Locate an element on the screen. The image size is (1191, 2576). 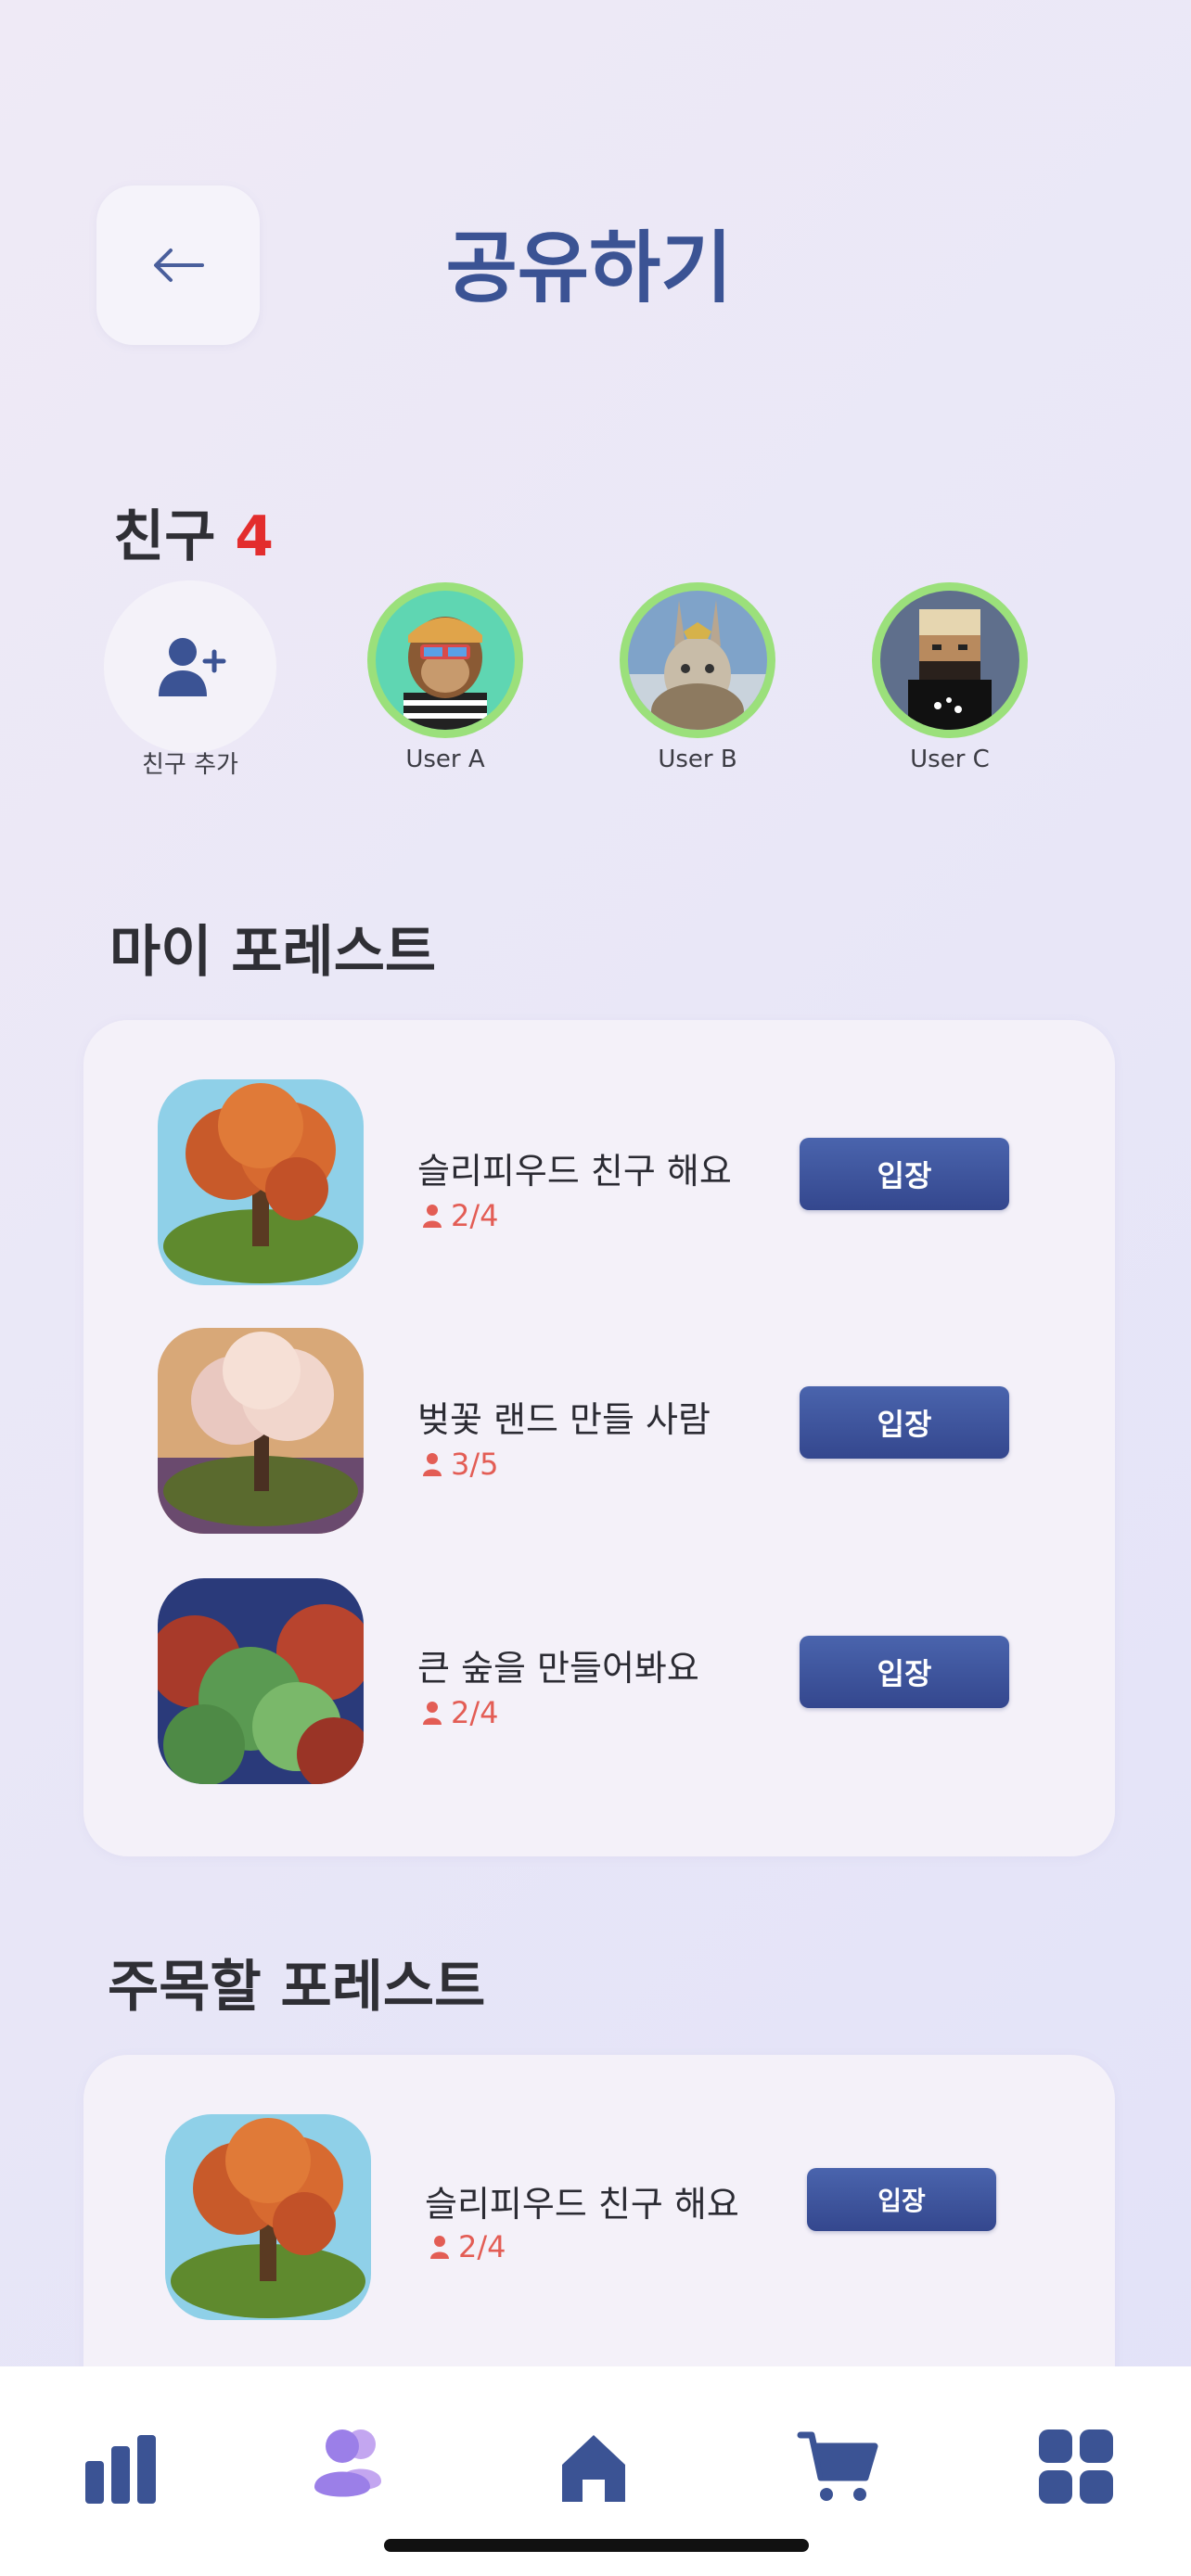
friends-count: 4 is located at coordinates (255, 536).